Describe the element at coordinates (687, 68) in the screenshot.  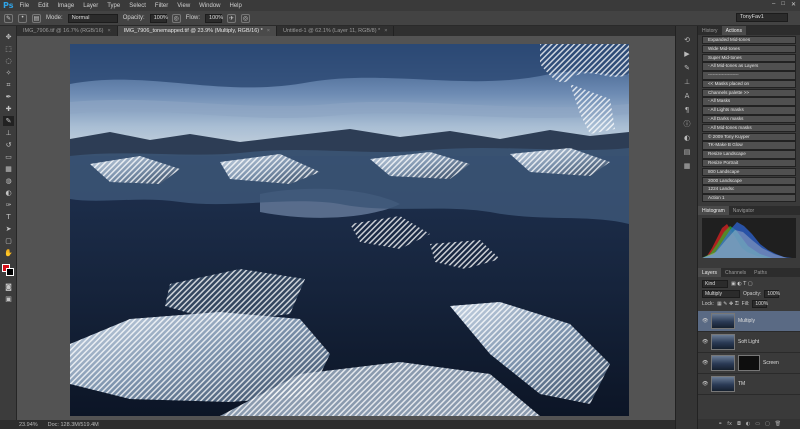
I see `brush-panel-icon: ✎` at that location.